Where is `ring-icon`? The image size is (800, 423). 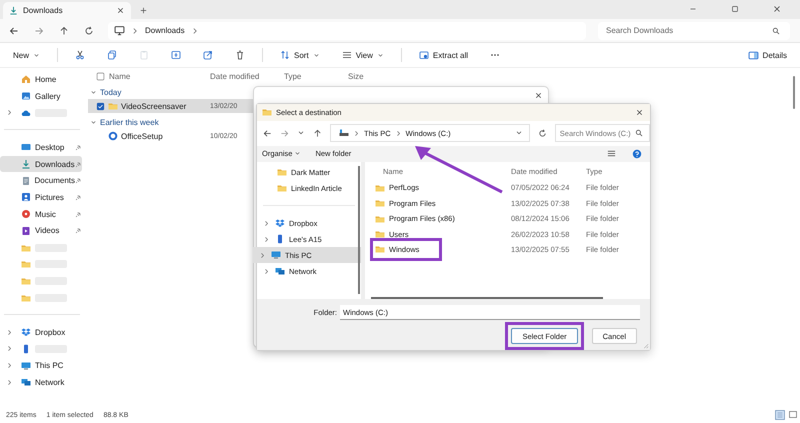
ring-icon is located at coordinates (113, 136).